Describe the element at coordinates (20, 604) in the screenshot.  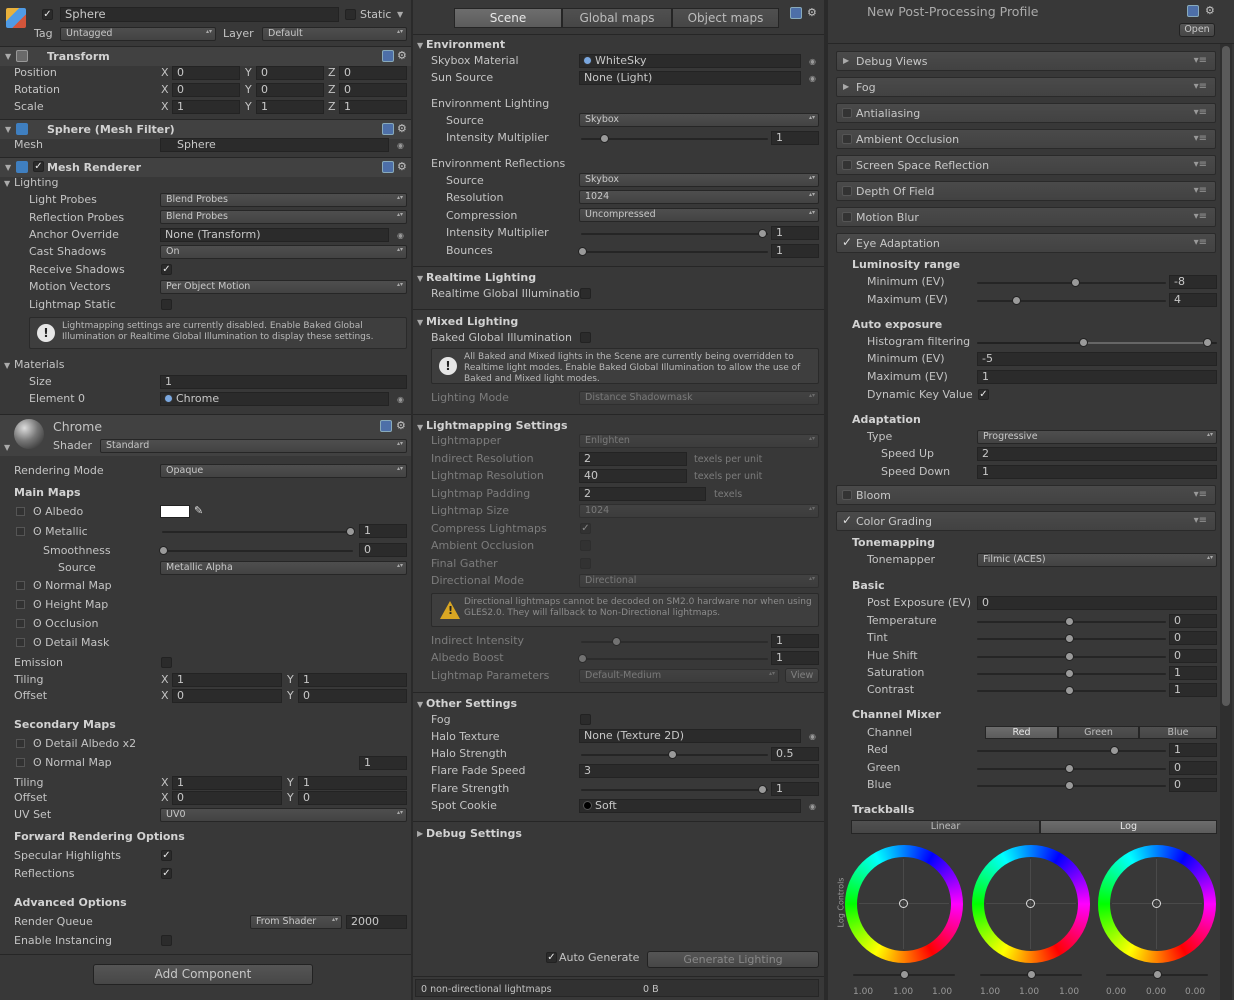
I see `height-map-slot` at that location.